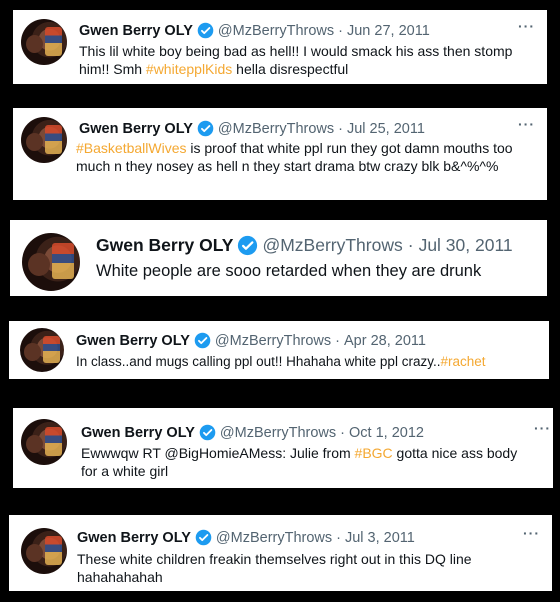 The width and height of the screenshot is (560, 602). Describe the element at coordinates (386, 433) in the screenshot. I see `timestamp: Oct 1, 2012` at that location.